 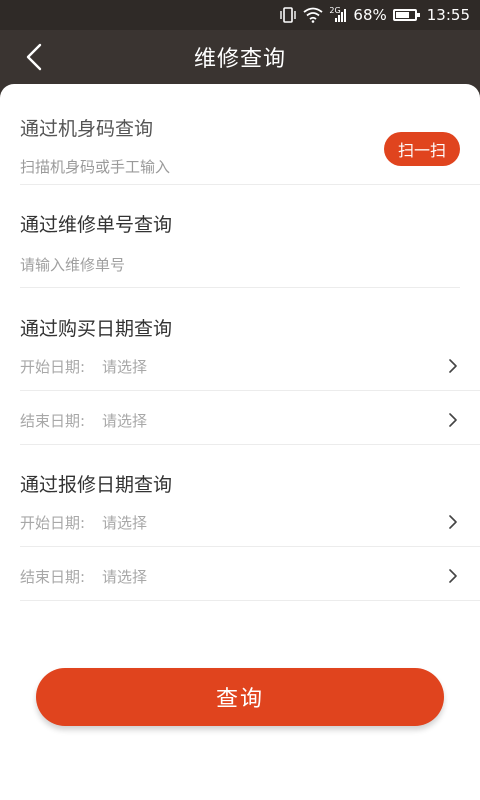 I want to click on battery-icon, so click(x=406, y=15).